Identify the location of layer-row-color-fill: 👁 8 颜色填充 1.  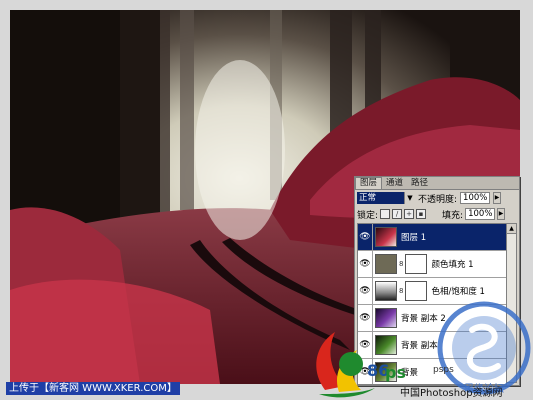
(432, 264).